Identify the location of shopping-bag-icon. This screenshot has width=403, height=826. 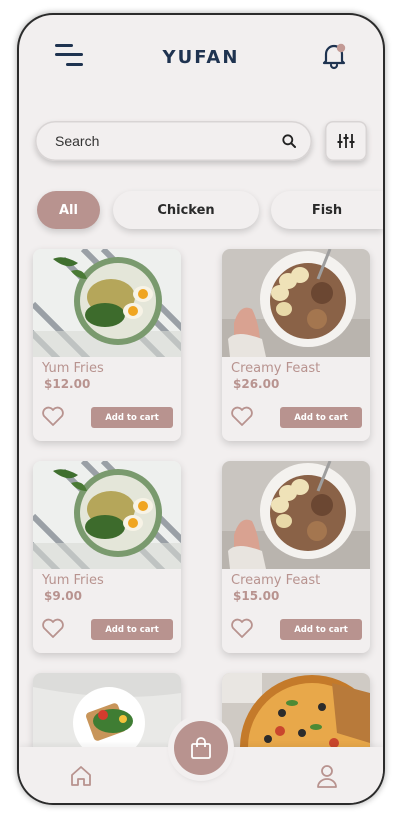
(201, 748).